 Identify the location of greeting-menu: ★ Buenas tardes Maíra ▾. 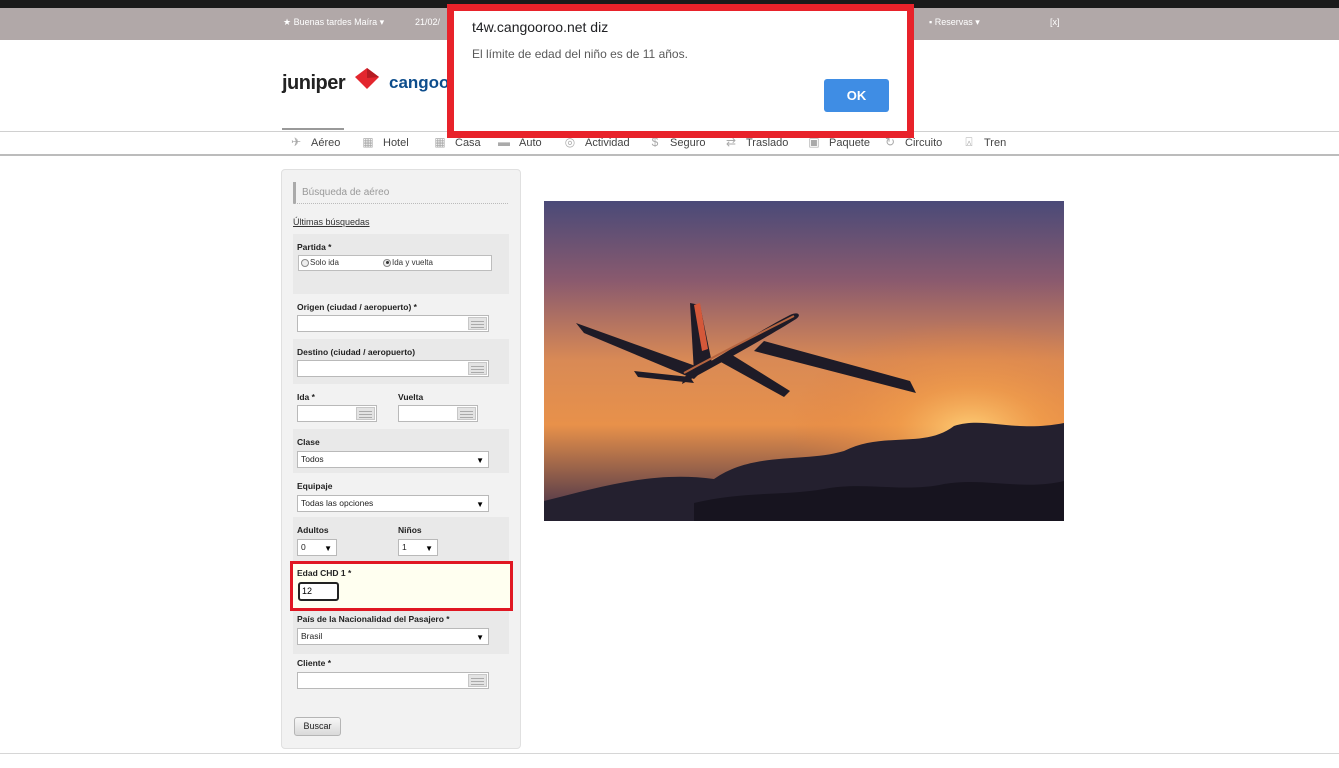
(333, 22).